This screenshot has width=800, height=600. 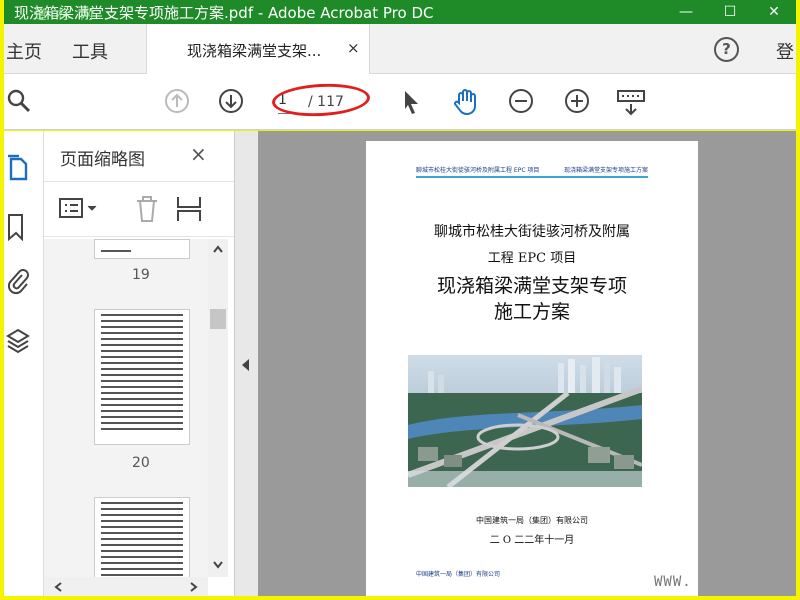 What do you see at coordinates (774, 12) in the screenshot?
I see `close-window-button: ✕` at bounding box center [774, 12].